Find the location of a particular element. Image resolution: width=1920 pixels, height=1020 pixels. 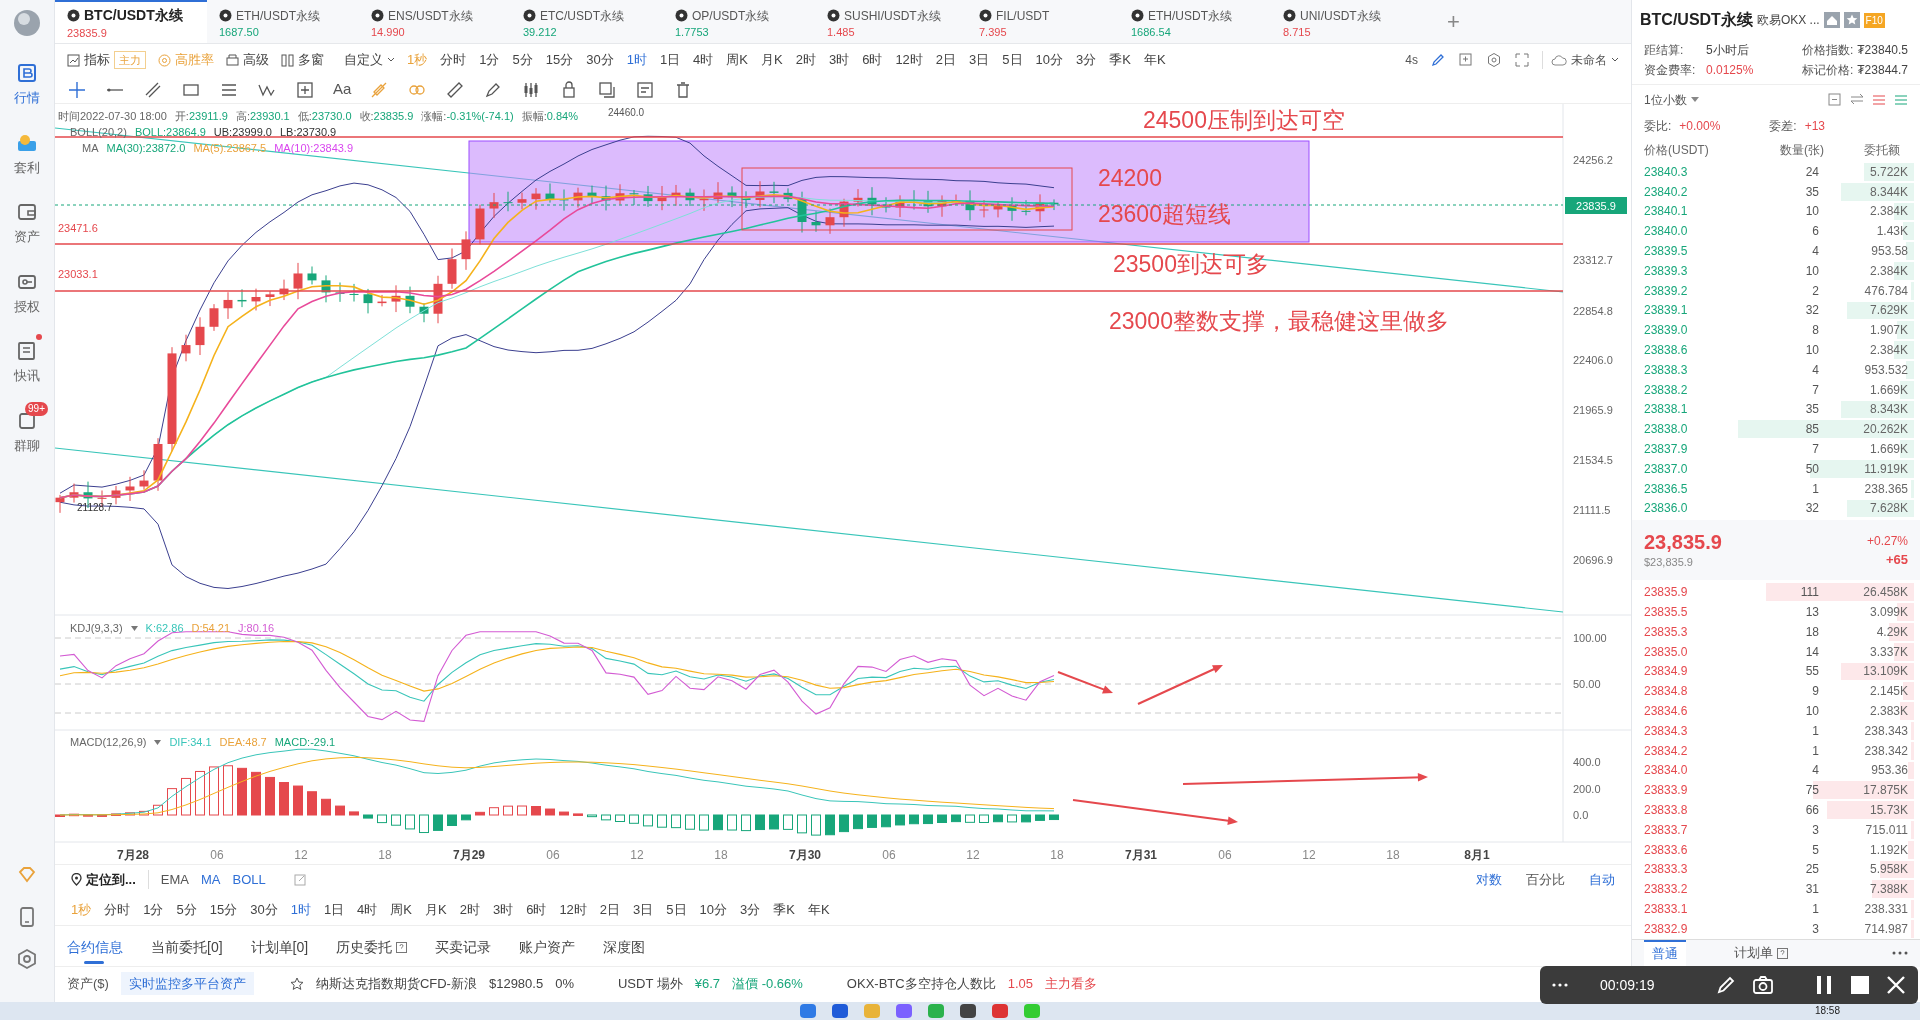

order-book-row: 23838.2 7 1.669K is located at coordinates (1776, 389).